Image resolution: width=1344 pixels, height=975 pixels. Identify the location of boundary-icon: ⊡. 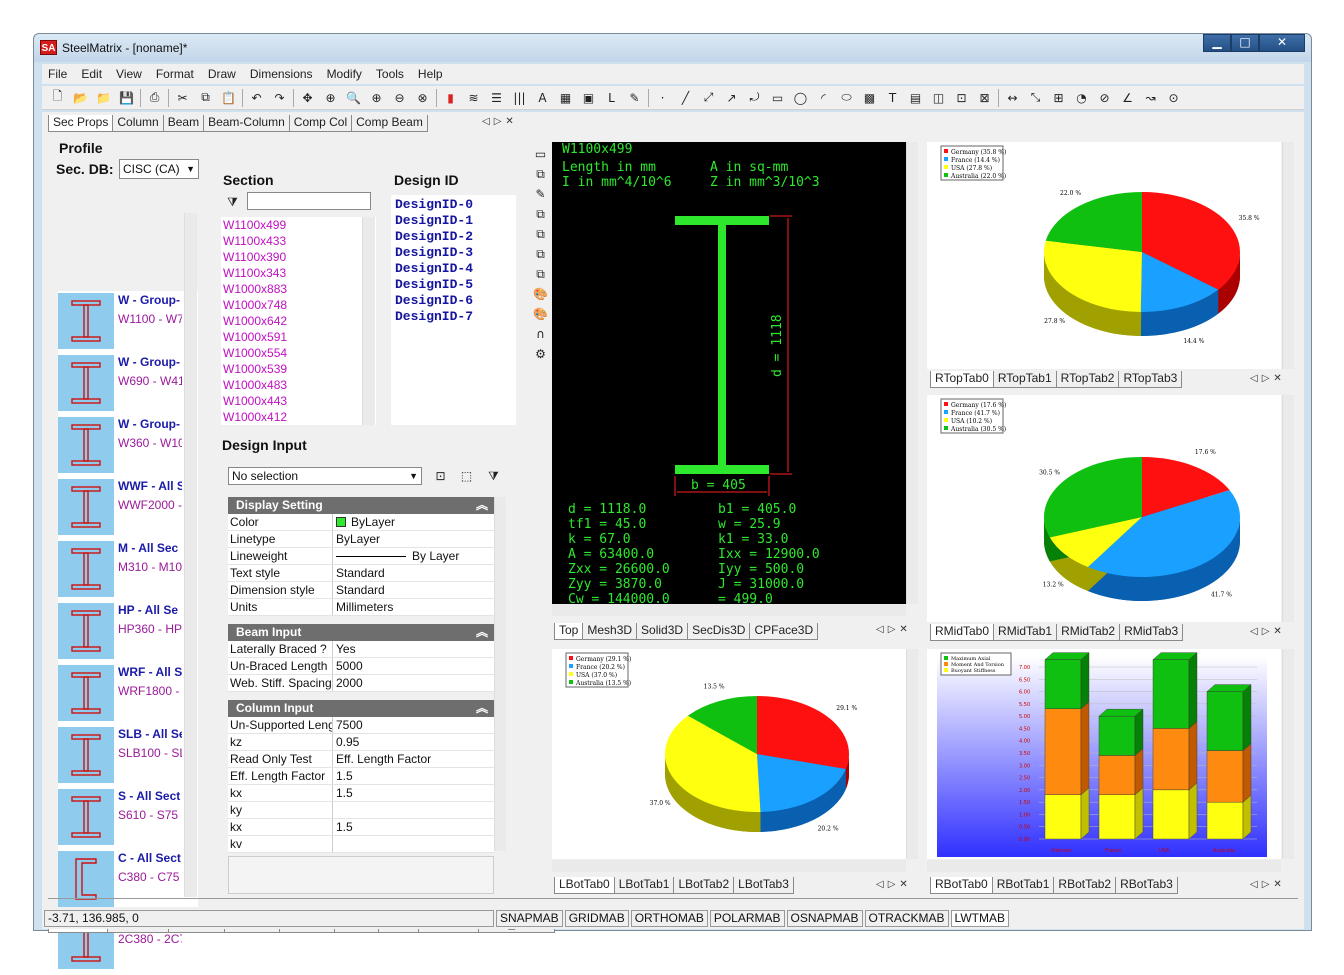
(961, 98).